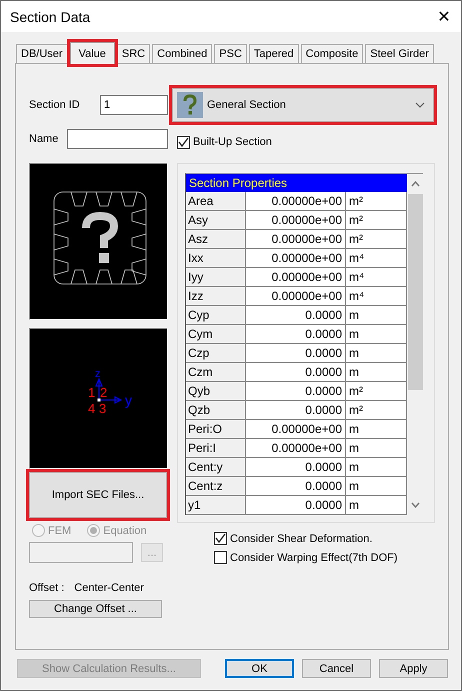  Describe the element at coordinates (216, 353) in the screenshot. I see `table-cell: Czp` at that location.